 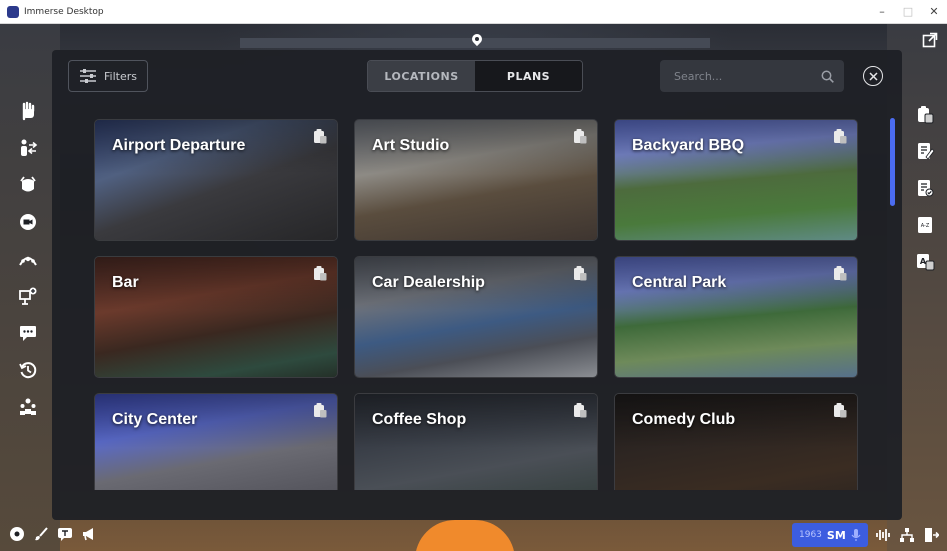 I want to click on filters-button: Filters, so click(x=108, y=76).